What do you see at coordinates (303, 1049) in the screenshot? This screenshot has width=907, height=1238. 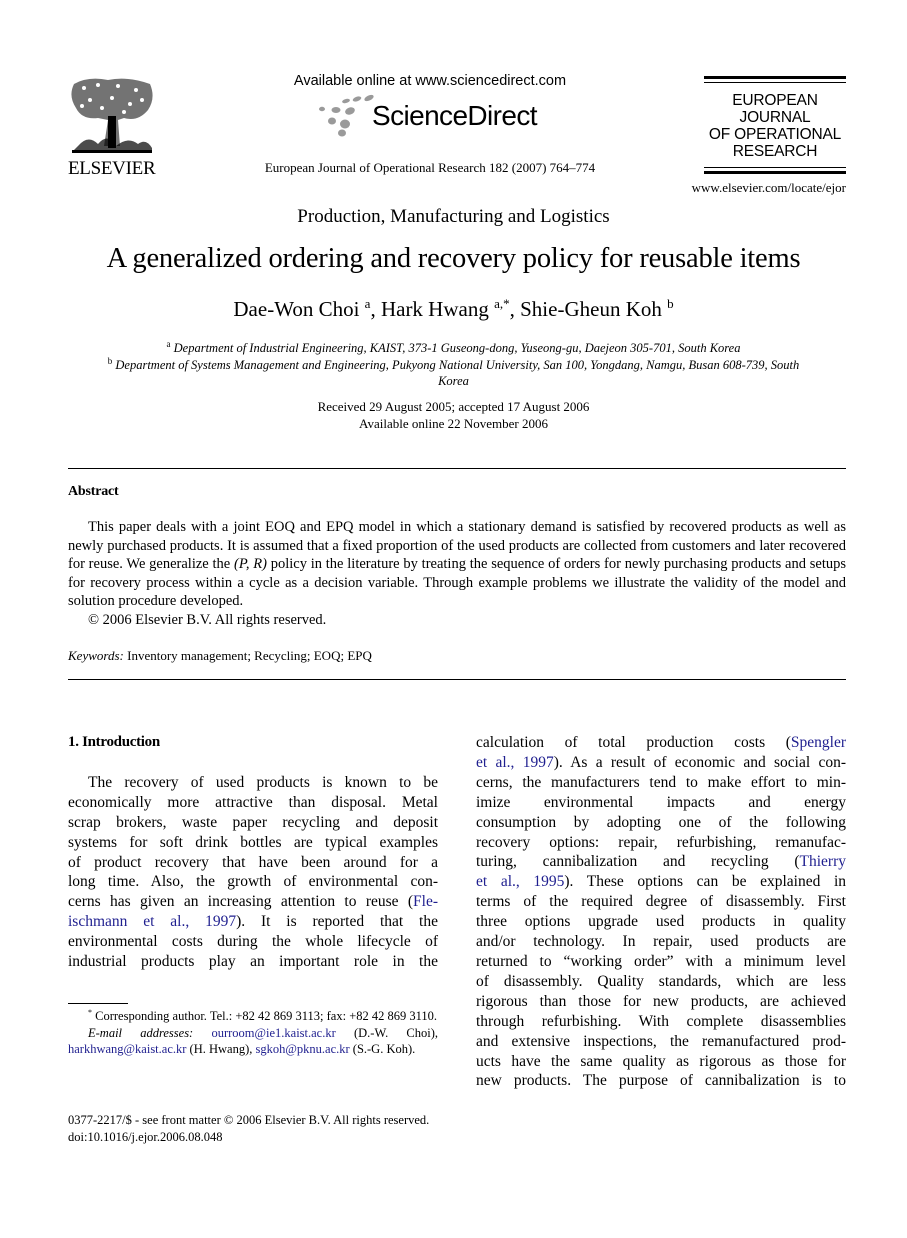 I see `email-link: sgkoh@pknu.ac.kr` at bounding box center [303, 1049].